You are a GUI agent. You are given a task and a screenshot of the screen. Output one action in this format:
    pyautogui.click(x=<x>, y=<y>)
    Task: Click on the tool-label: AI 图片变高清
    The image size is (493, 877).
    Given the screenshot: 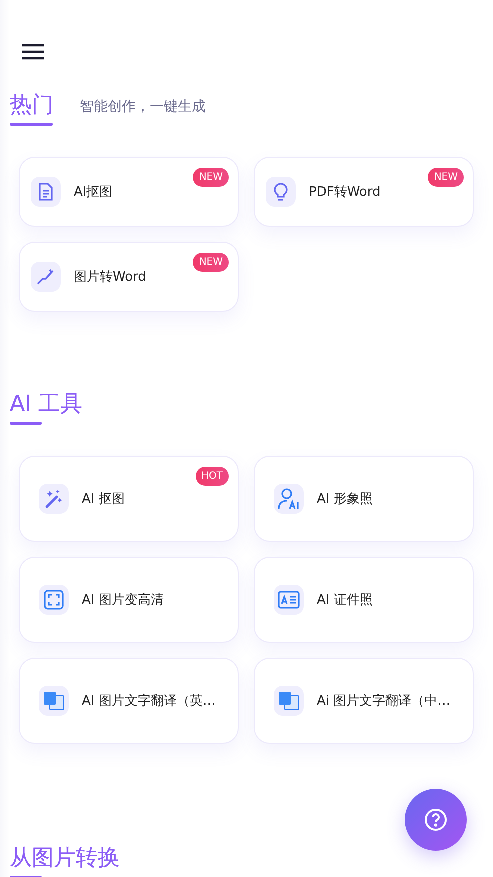 What is the action you would take?
    pyautogui.click(x=123, y=600)
    